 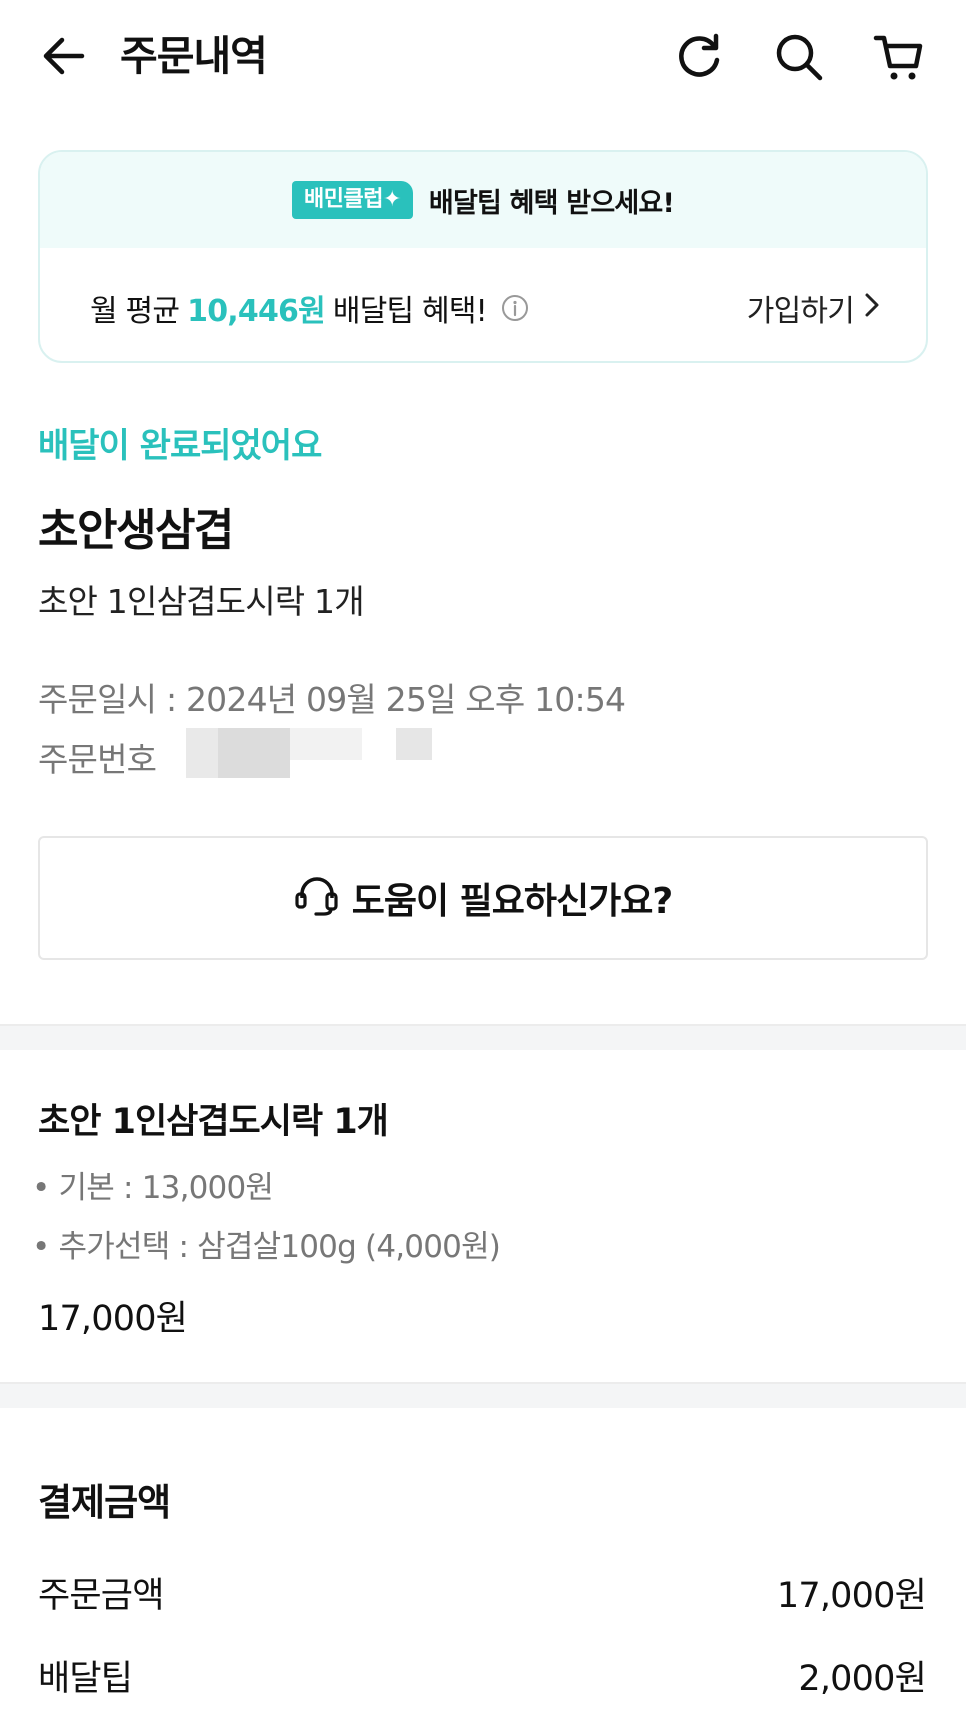 What do you see at coordinates (201, 601) in the screenshot?
I see `order-summary: 초안 1인삼겹도시락 1개` at bounding box center [201, 601].